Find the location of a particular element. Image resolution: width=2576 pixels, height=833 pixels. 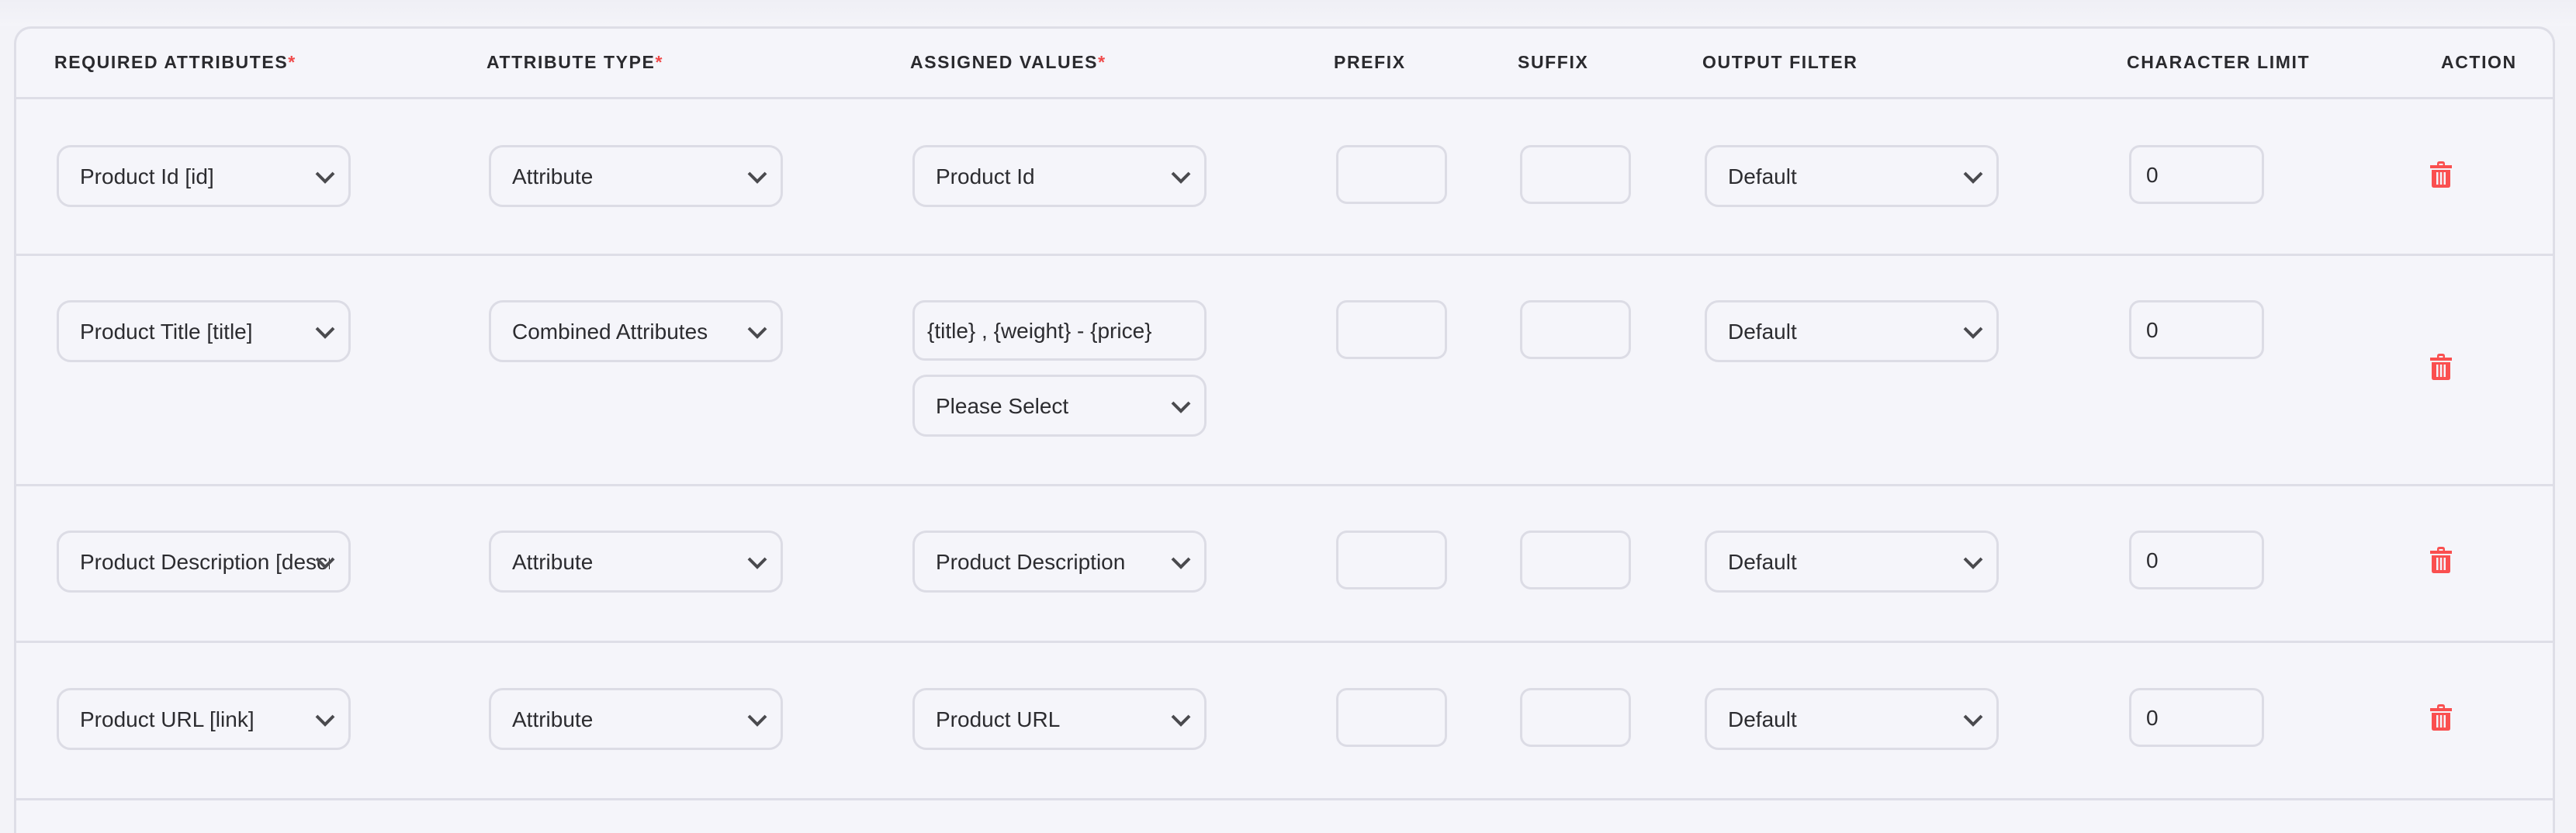

input-value: {title} , {weight} - {price} is located at coordinates (1039, 331).